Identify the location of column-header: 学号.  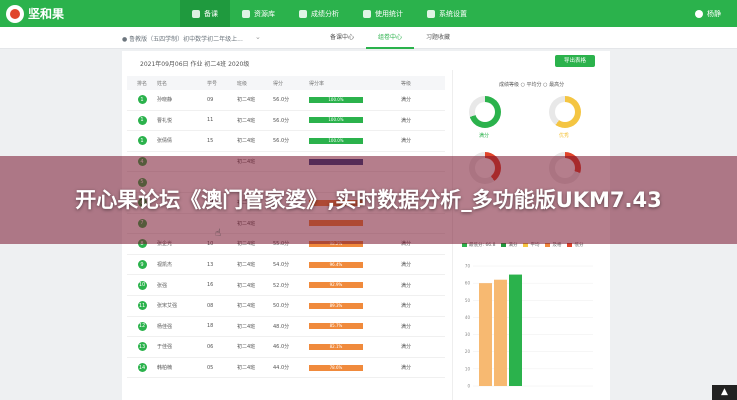
(222, 83).